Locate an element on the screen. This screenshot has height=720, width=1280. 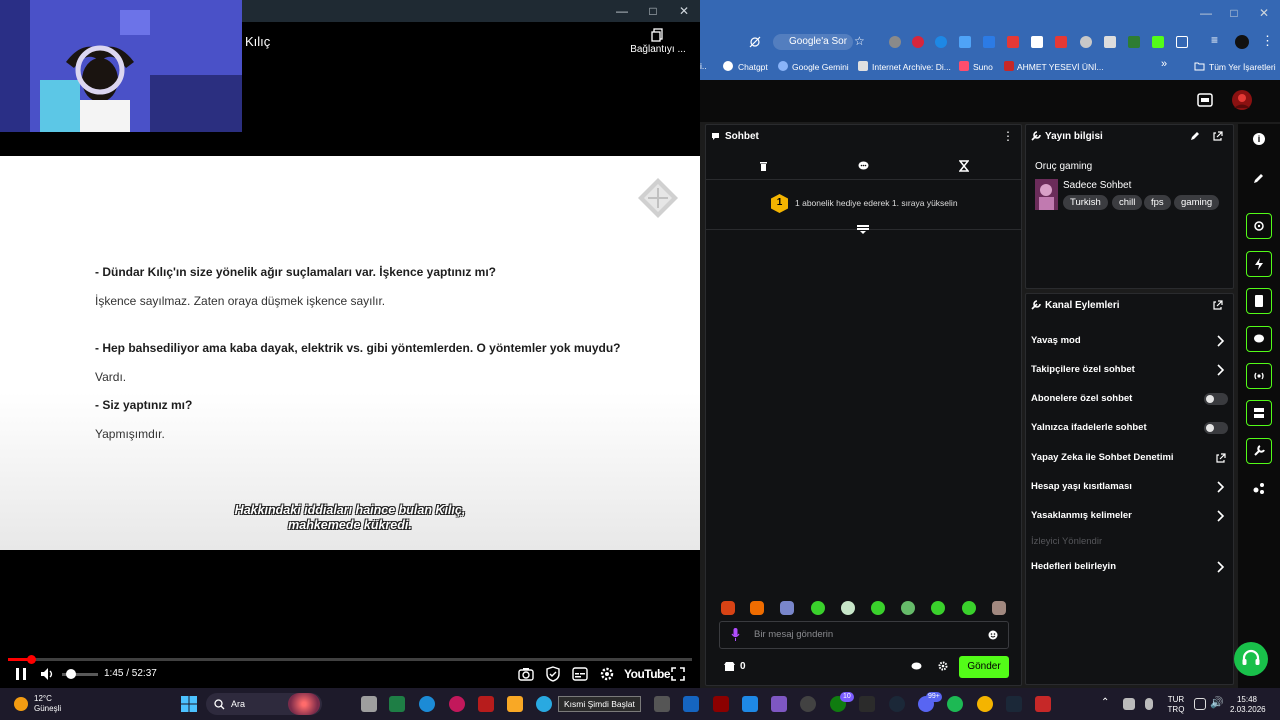
taskbar-calculator-icon is located at coordinates (750, 704).